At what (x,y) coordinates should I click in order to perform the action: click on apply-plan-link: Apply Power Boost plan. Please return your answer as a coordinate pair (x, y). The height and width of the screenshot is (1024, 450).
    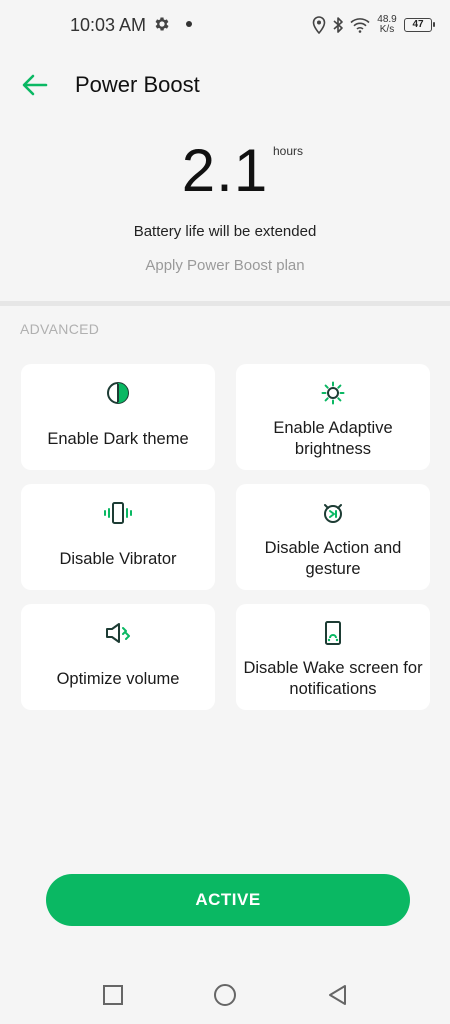
    Looking at the image, I should click on (225, 265).